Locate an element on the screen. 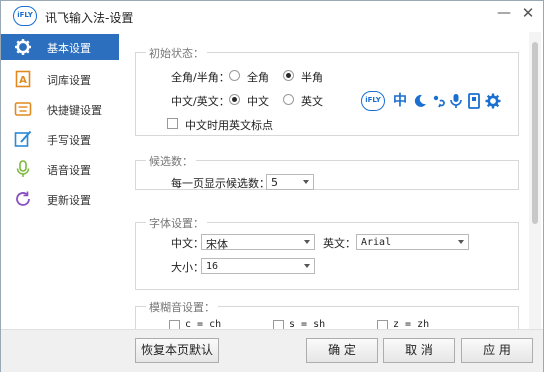 The height and width of the screenshot is (372, 544). sidebar-item-handwriting: 手写设置 is located at coordinates (60, 139).